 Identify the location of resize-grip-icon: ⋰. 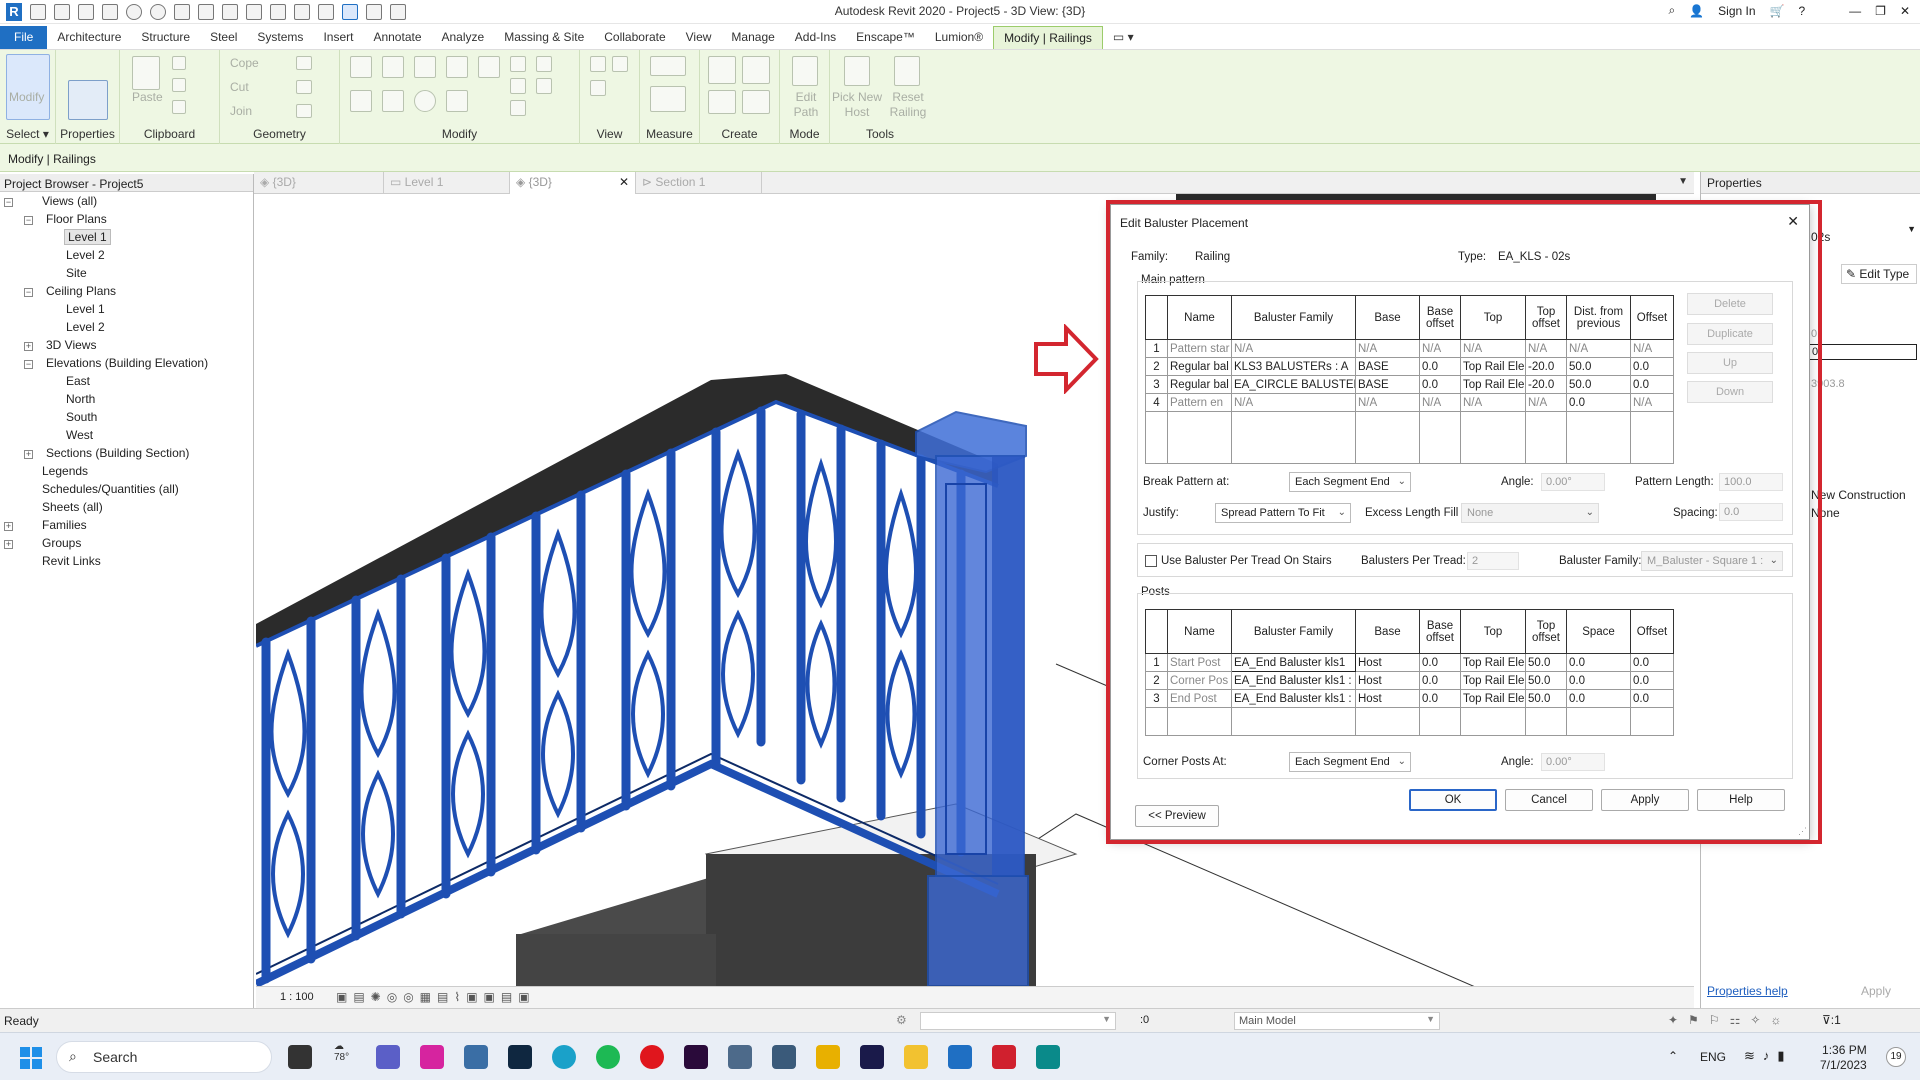
(1802, 831).